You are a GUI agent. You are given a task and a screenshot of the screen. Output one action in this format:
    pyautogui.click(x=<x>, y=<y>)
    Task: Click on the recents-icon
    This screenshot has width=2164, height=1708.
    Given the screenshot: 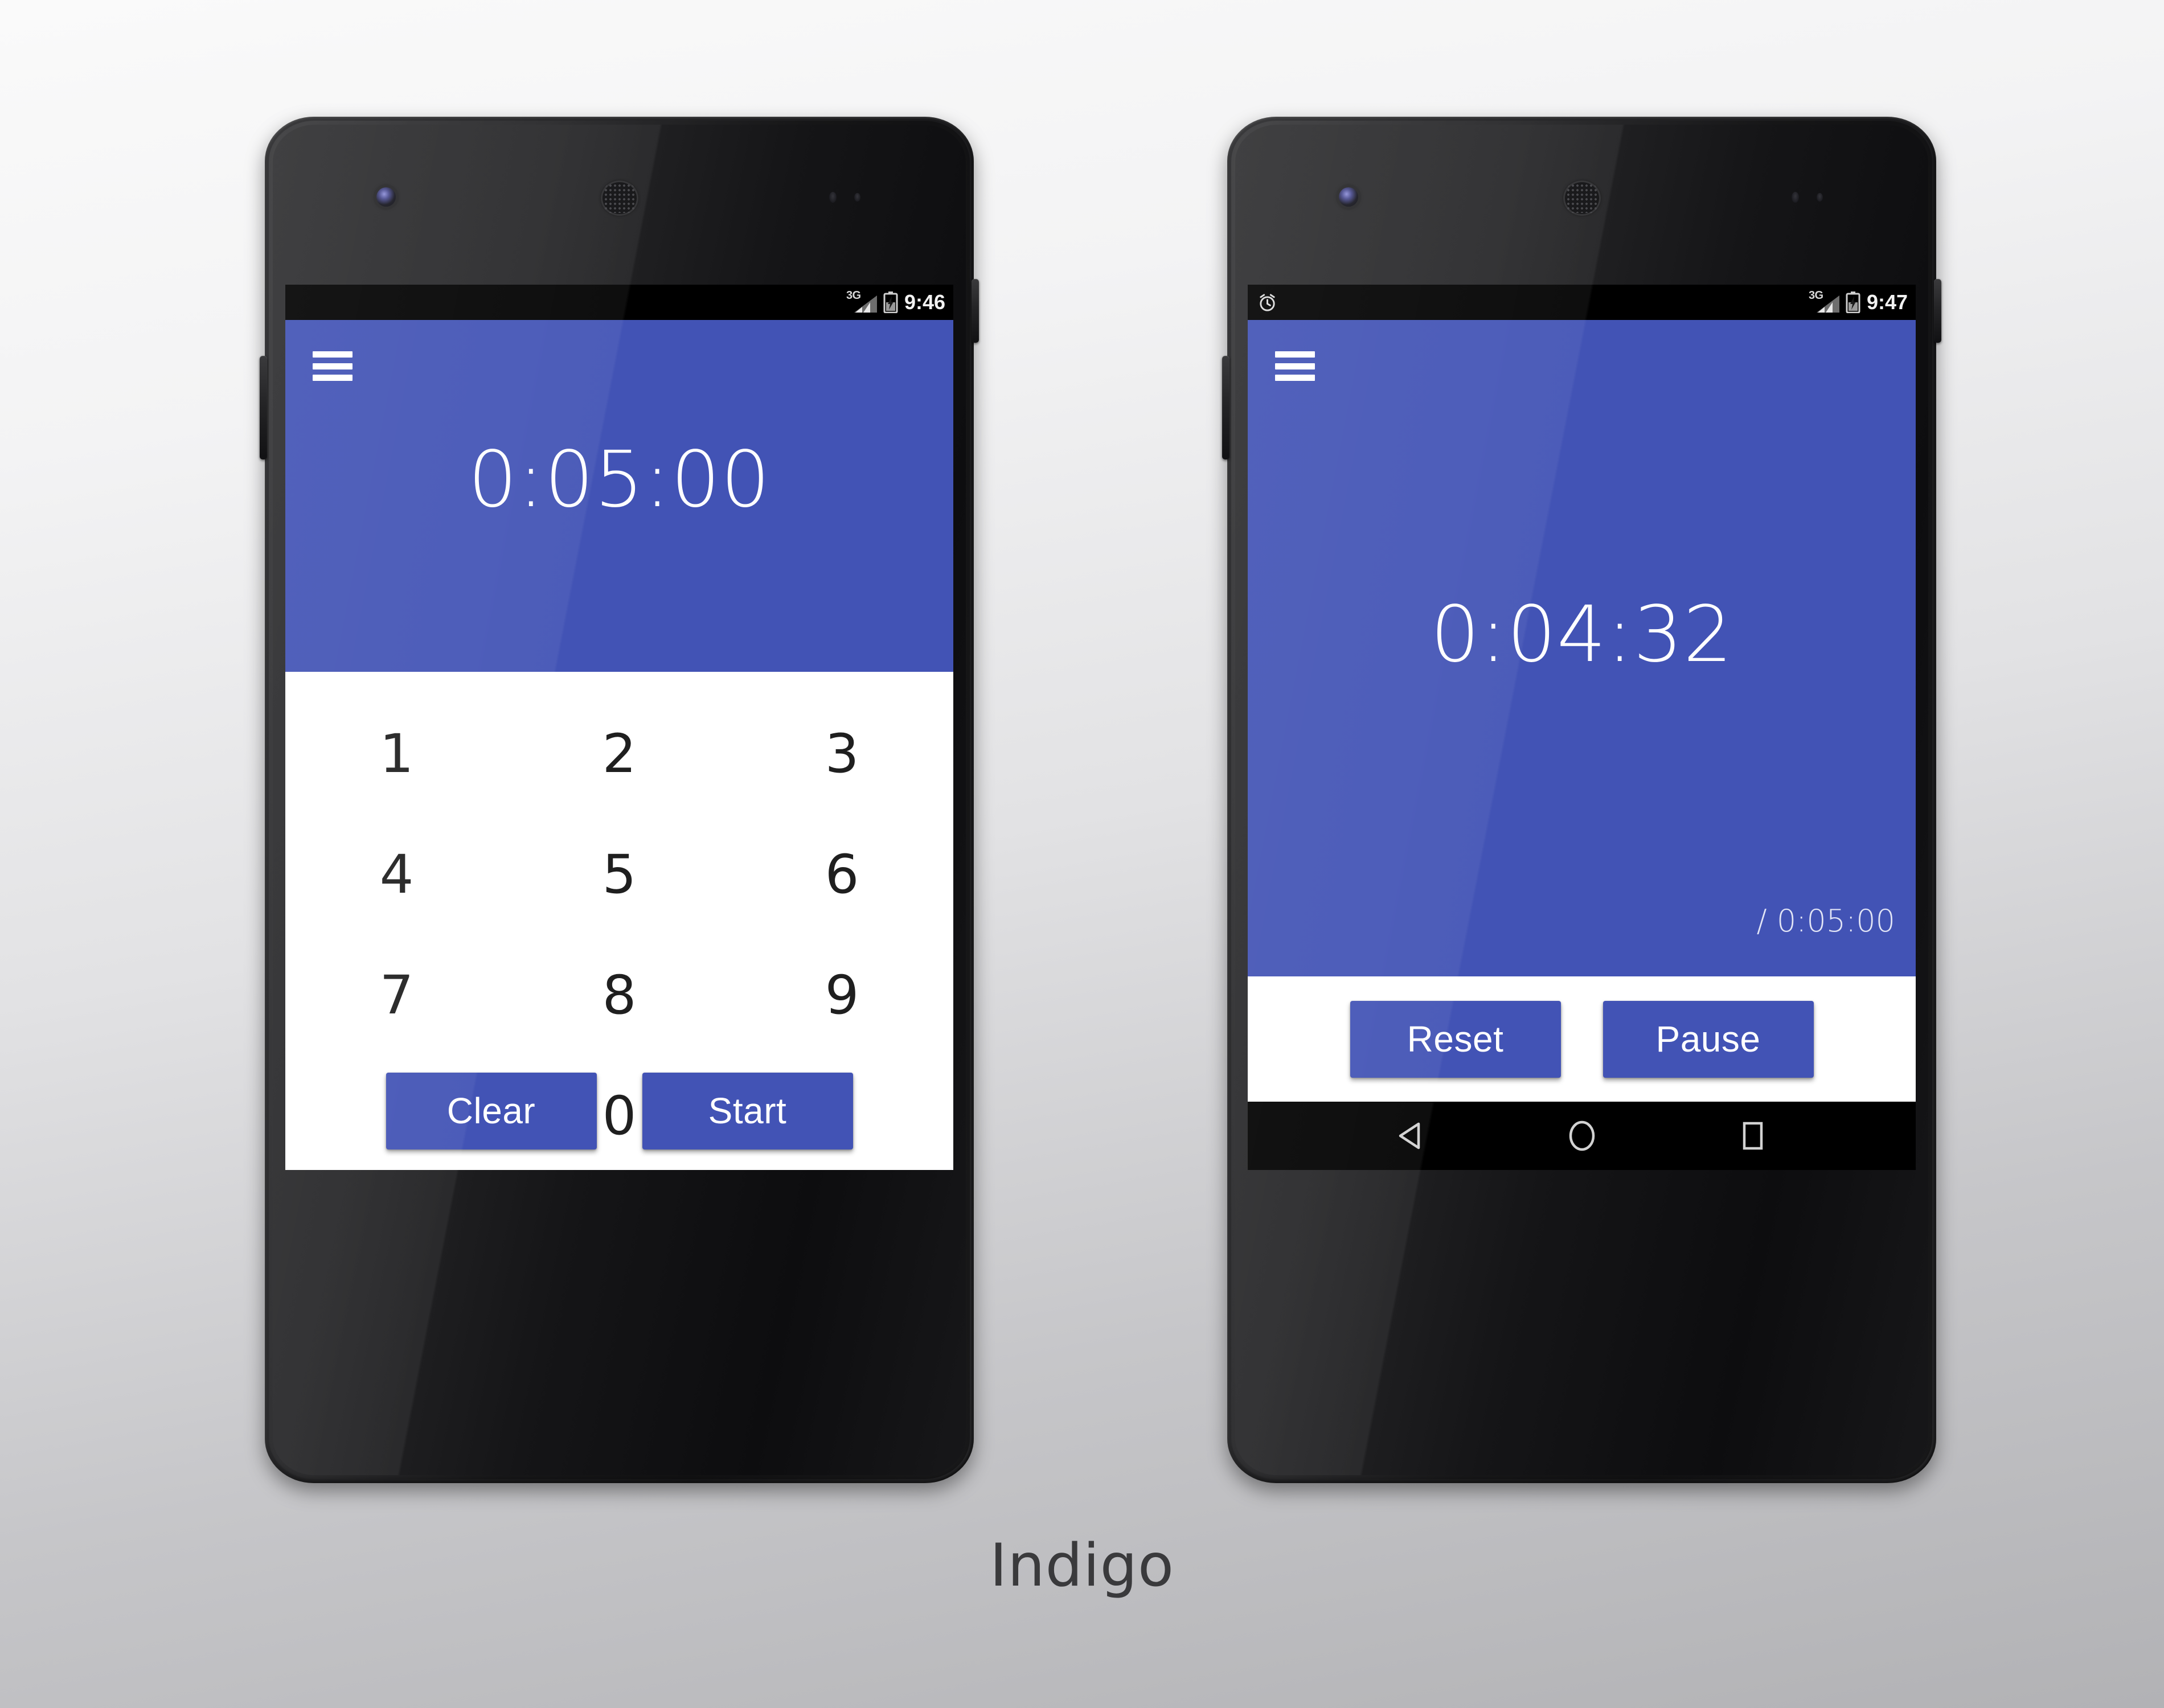 What is the action you would take?
    pyautogui.click(x=1753, y=1135)
    